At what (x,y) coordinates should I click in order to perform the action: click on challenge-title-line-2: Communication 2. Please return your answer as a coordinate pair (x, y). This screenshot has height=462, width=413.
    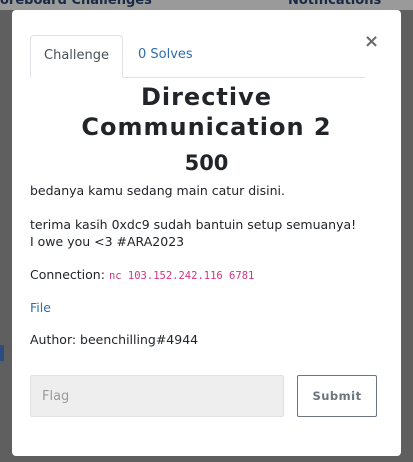
    Looking at the image, I should click on (206, 127).